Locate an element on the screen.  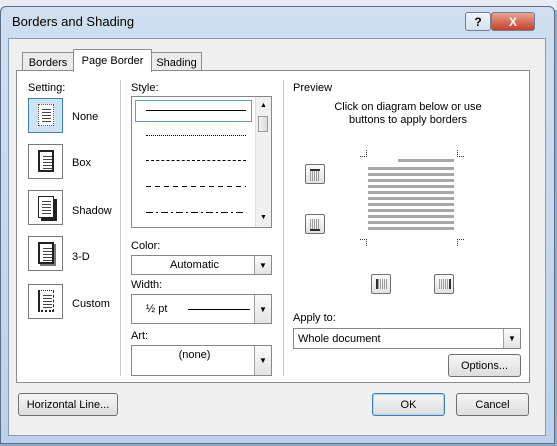
scroll-down-icon: ▼ is located at coordinates (263, 217).